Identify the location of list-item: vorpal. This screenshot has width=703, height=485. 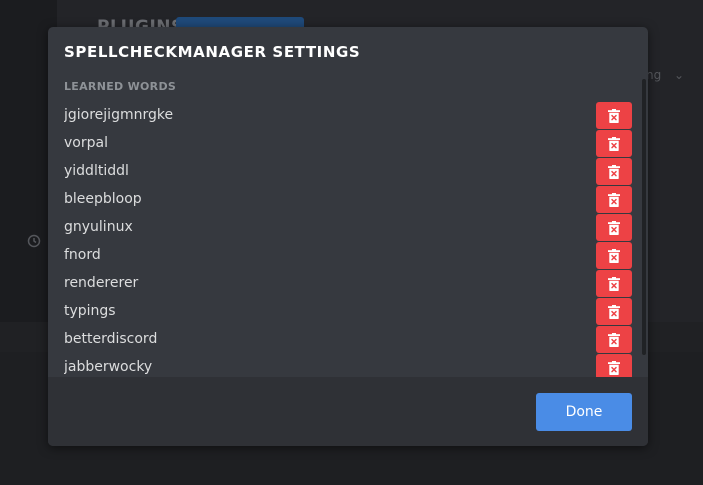
(348, 143).